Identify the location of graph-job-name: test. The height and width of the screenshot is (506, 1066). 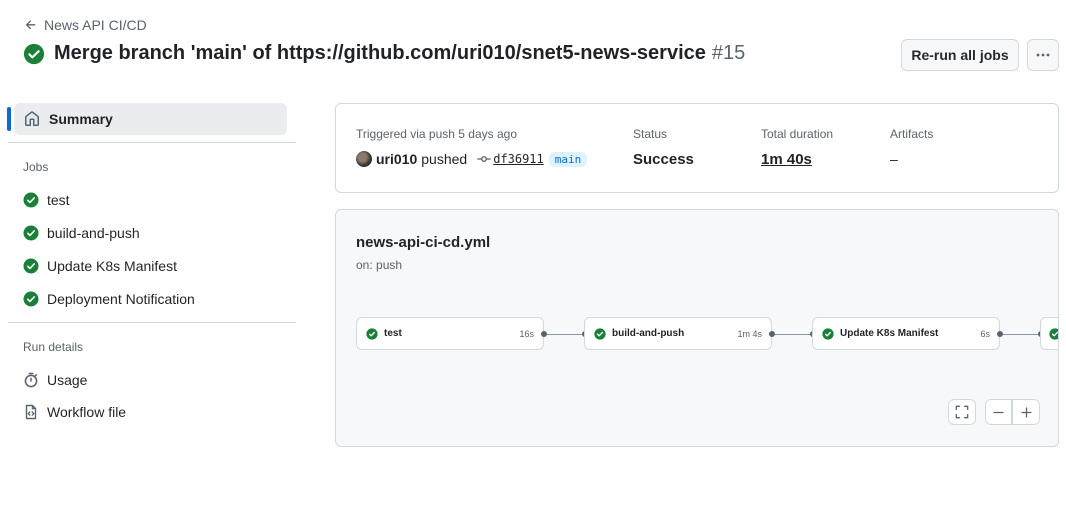
(393, 333).